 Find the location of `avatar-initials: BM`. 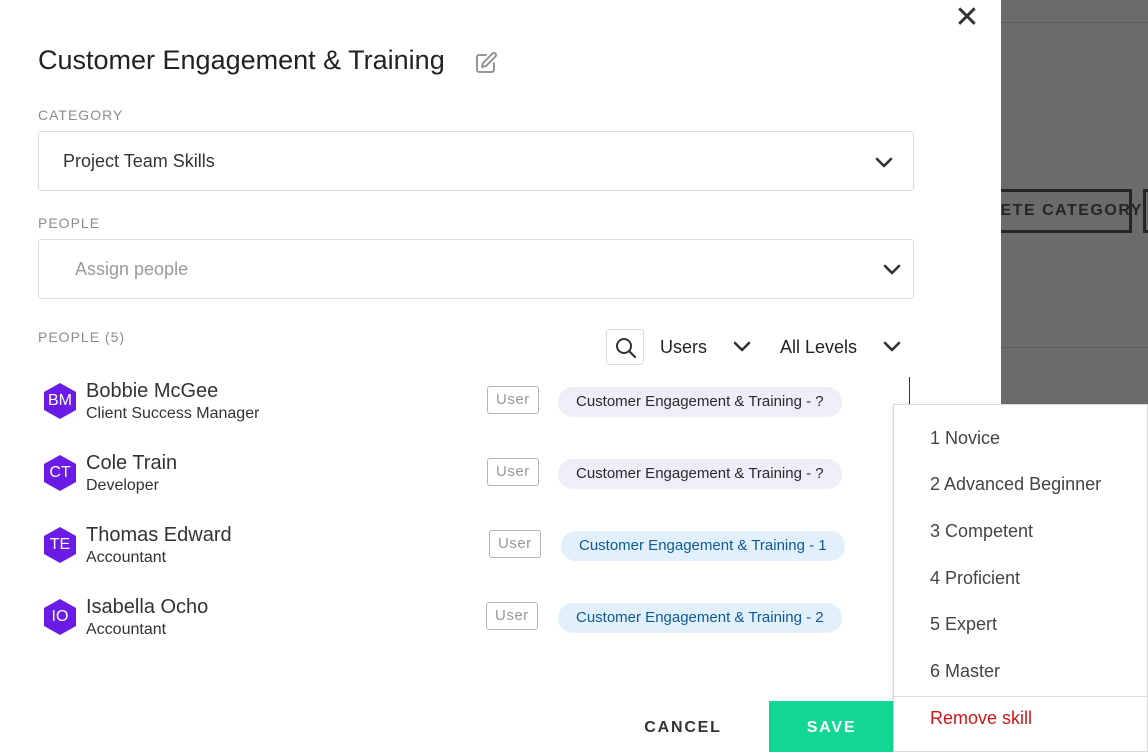

avatar-initials: BM is located at coordinates (60, 400).